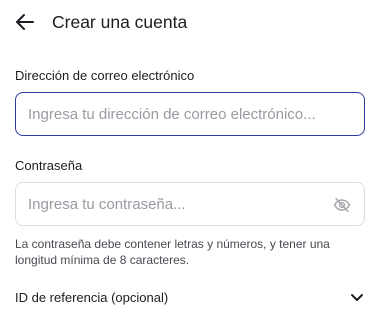 This screenshot has height=324, width=380. I want to click on toggle-password-visibility-button, so click(342, 205).